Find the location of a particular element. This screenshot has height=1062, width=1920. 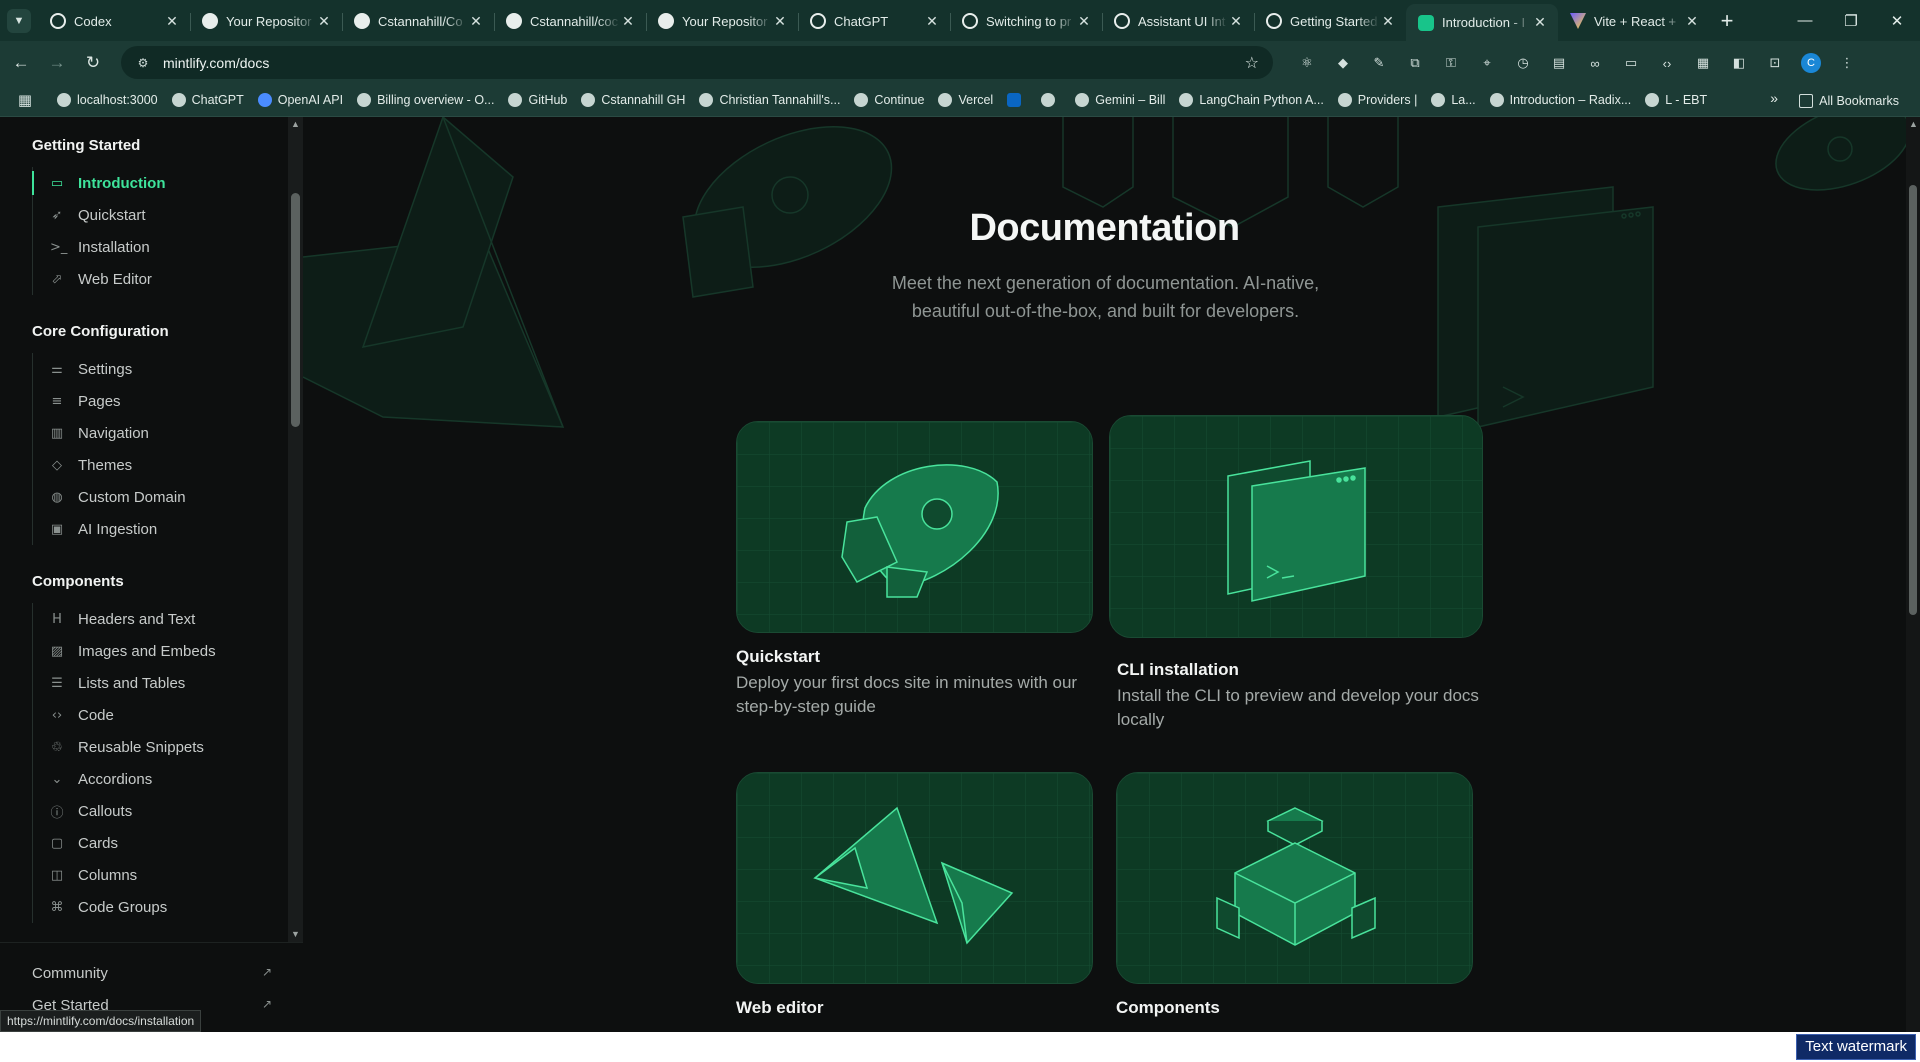

bookmark-item: GitHub is located at coordinates (537, 100).